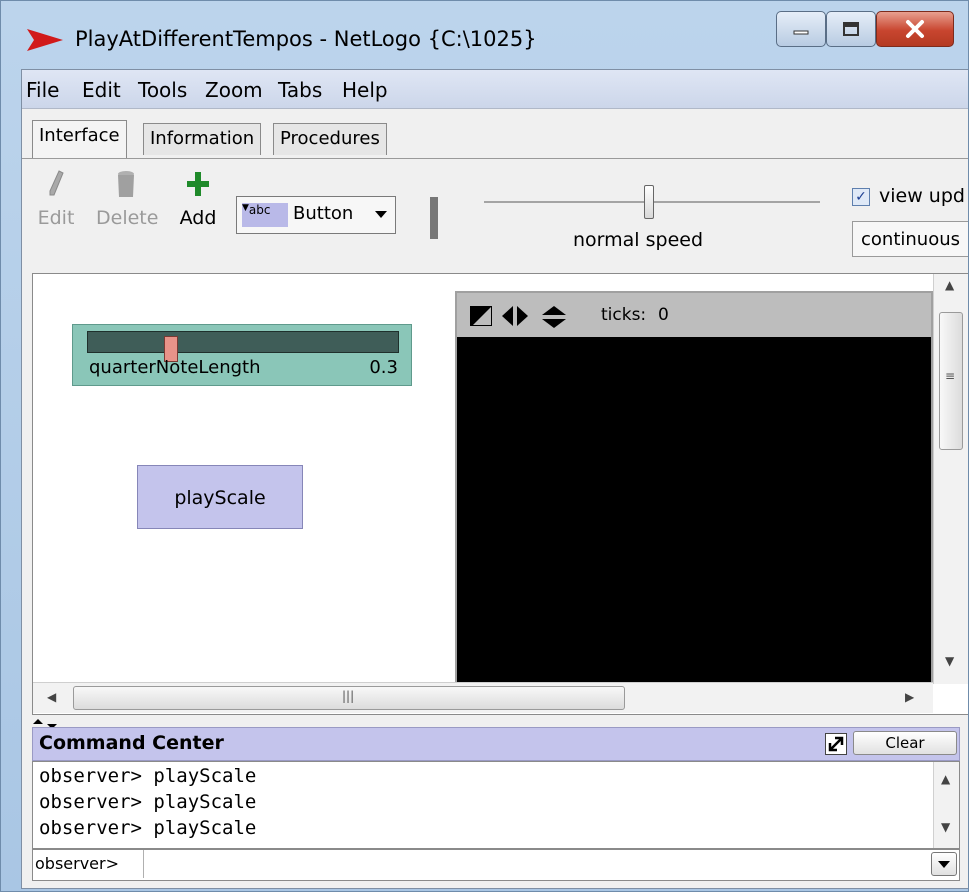  What do you see at coordinates (101, 90) in the screenshot?
I see `menu-edit: Edit` at bounding box center [101, 90].